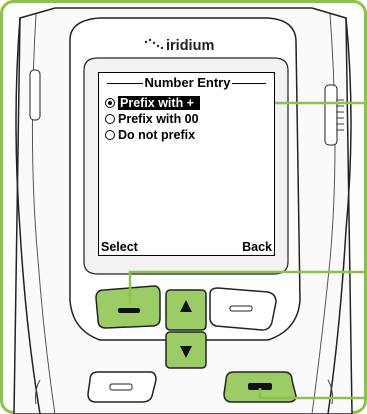 This screenshot has width=367, height=414. I want to click on down-arrow-icon, so click(186, 350).